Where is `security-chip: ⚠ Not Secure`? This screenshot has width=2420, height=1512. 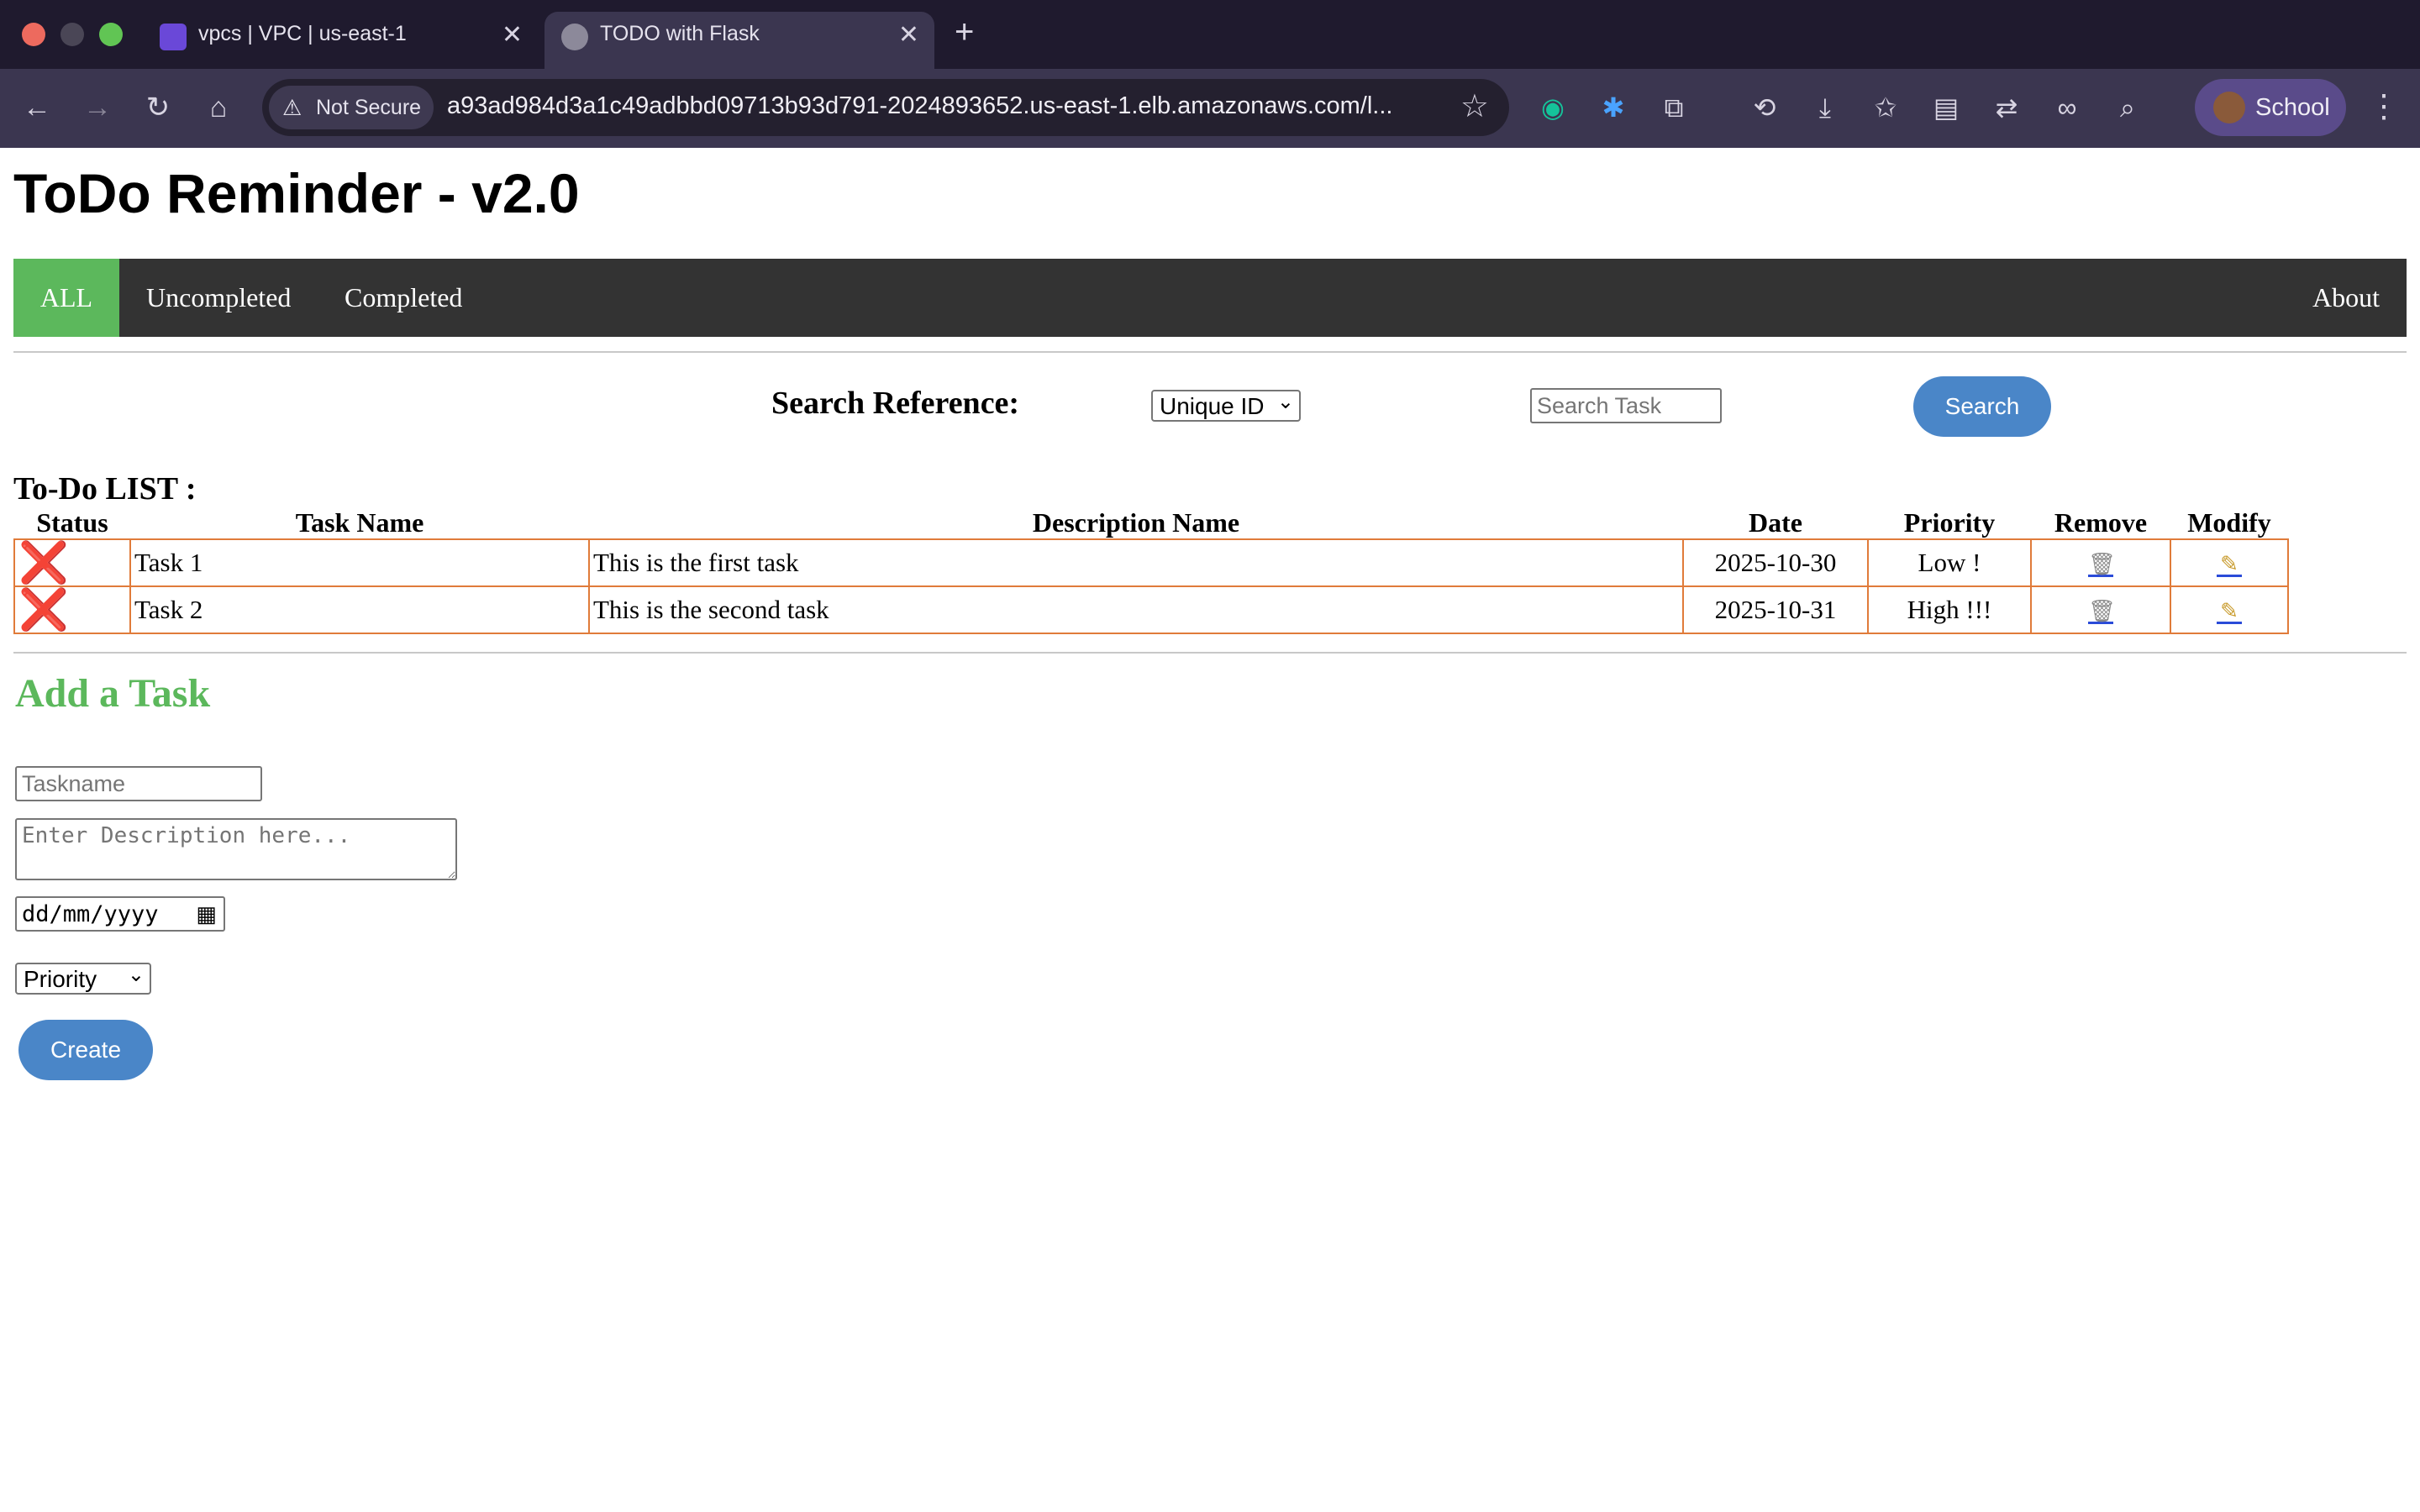 security-chip: ⚠ Not Secure is located at coordinates (352, 107).